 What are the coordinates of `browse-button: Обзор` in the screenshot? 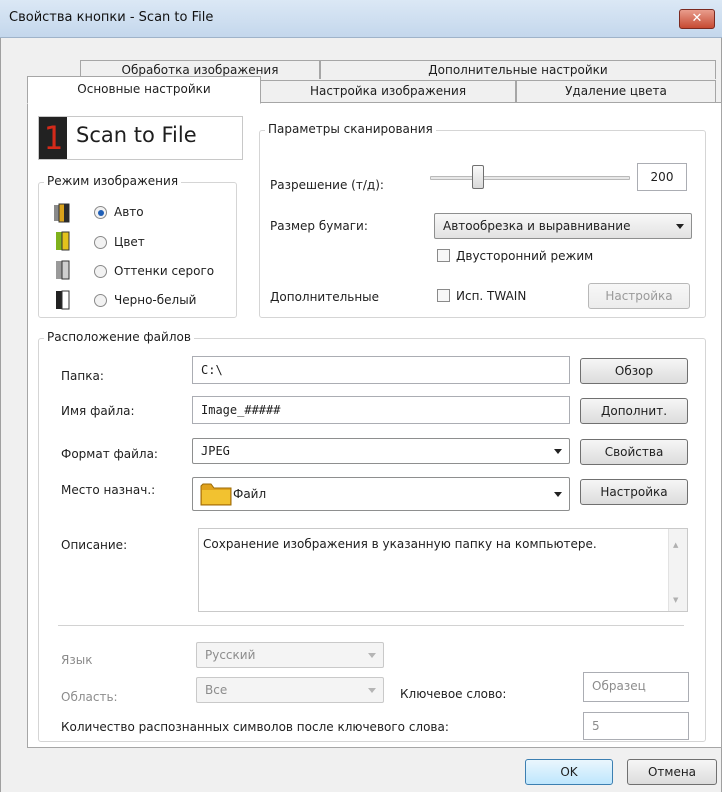 It's located at (634, 371).